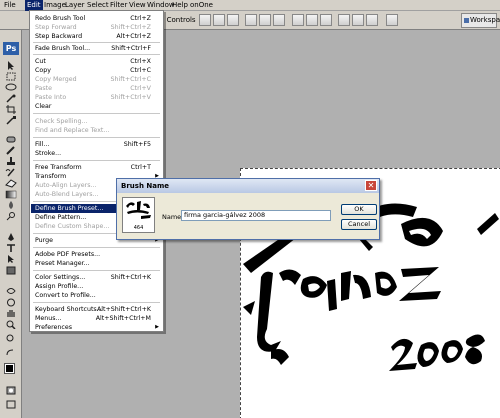 This screenshot has height=418, width=500. I want to click on brush-preview-thumbnail, so click(138, 210).